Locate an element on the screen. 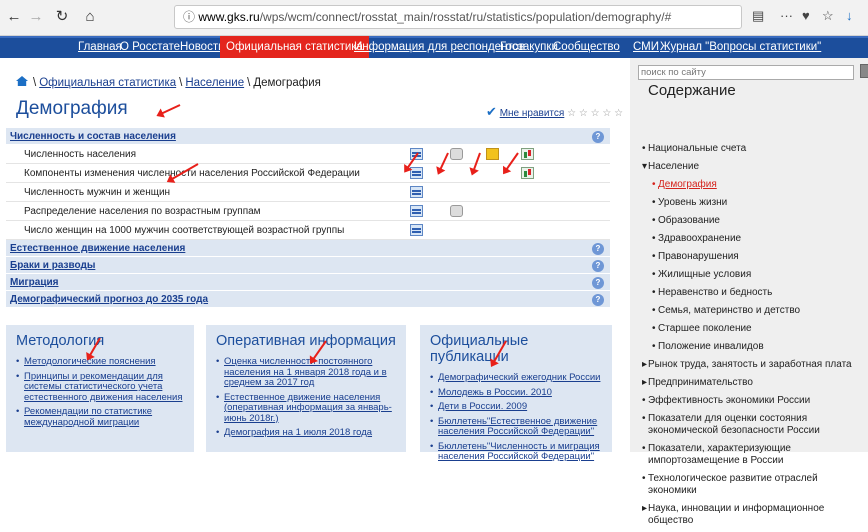  section-title: Демографический прогноз до 2035 года is located at coordinates (109, 299).